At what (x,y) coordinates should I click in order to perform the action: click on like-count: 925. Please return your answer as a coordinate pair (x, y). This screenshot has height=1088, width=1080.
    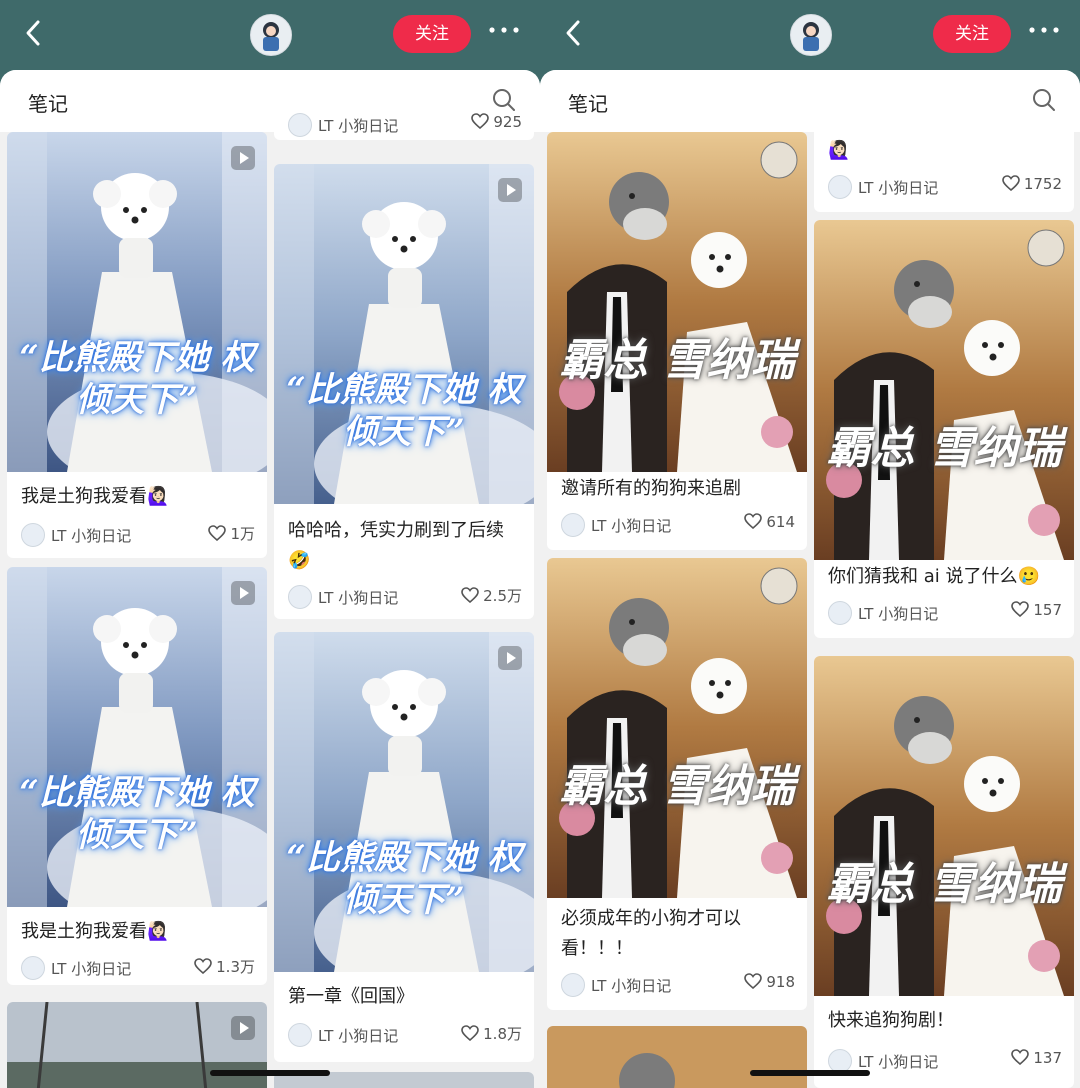
    Looking at the image, I should click on (496, 122).